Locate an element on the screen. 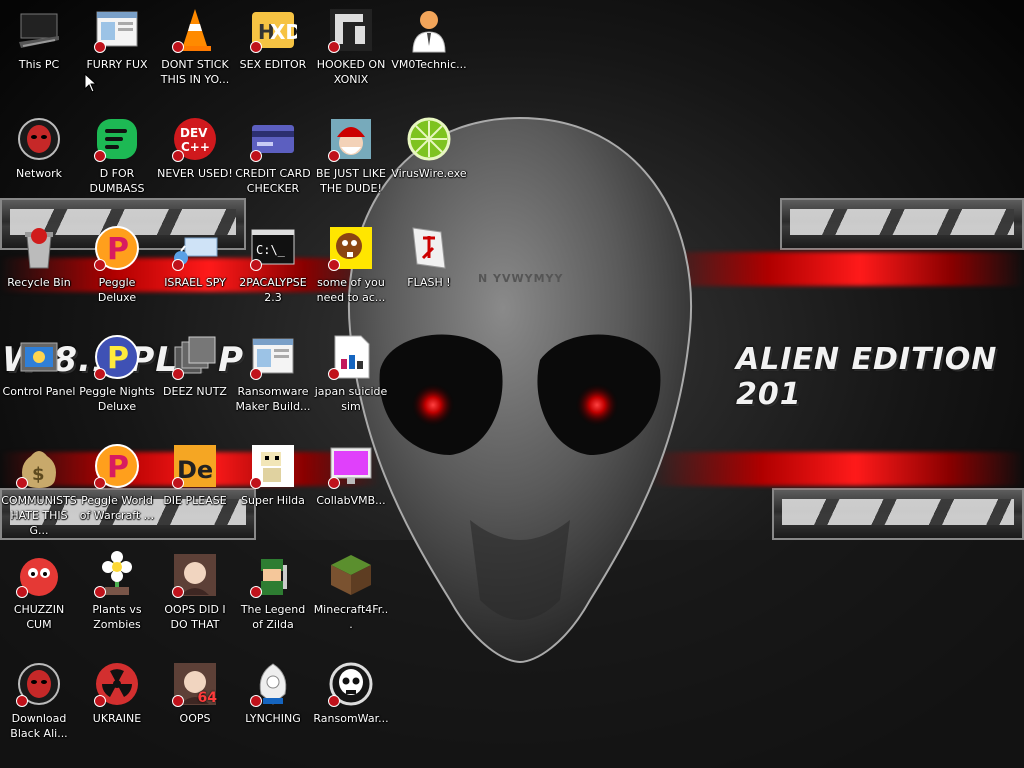  desktop-icon-label: CHUZZIN CUM is located at coordinates (39, 617).